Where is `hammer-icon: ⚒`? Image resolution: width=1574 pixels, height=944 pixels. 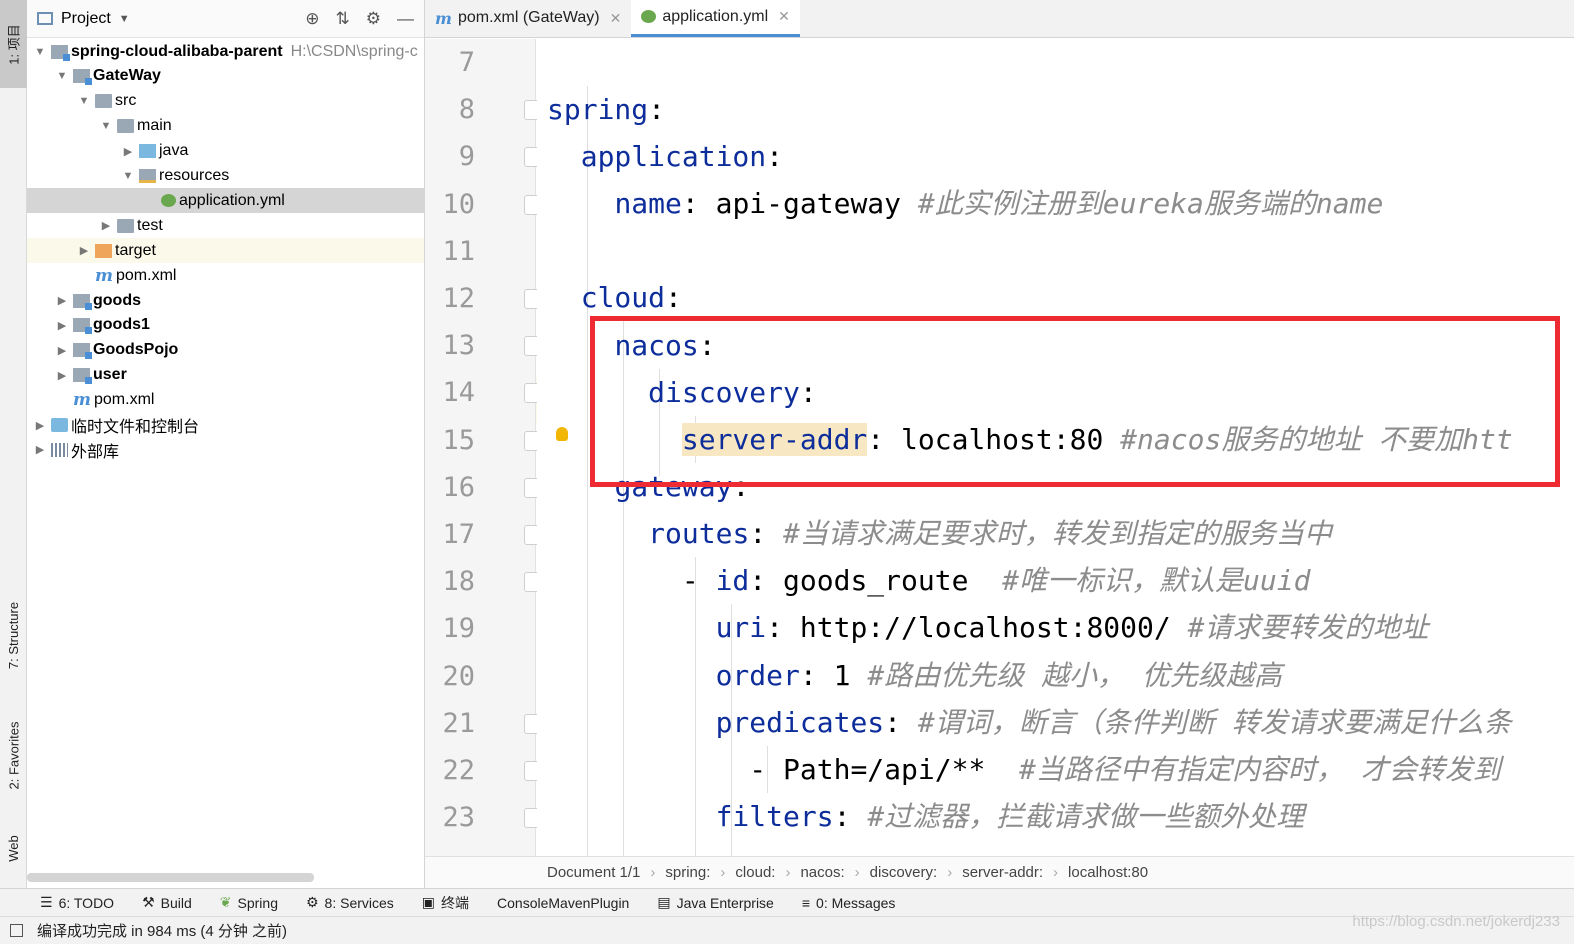
hammer-icon: ⚒ is located at coordinates (148, 902).